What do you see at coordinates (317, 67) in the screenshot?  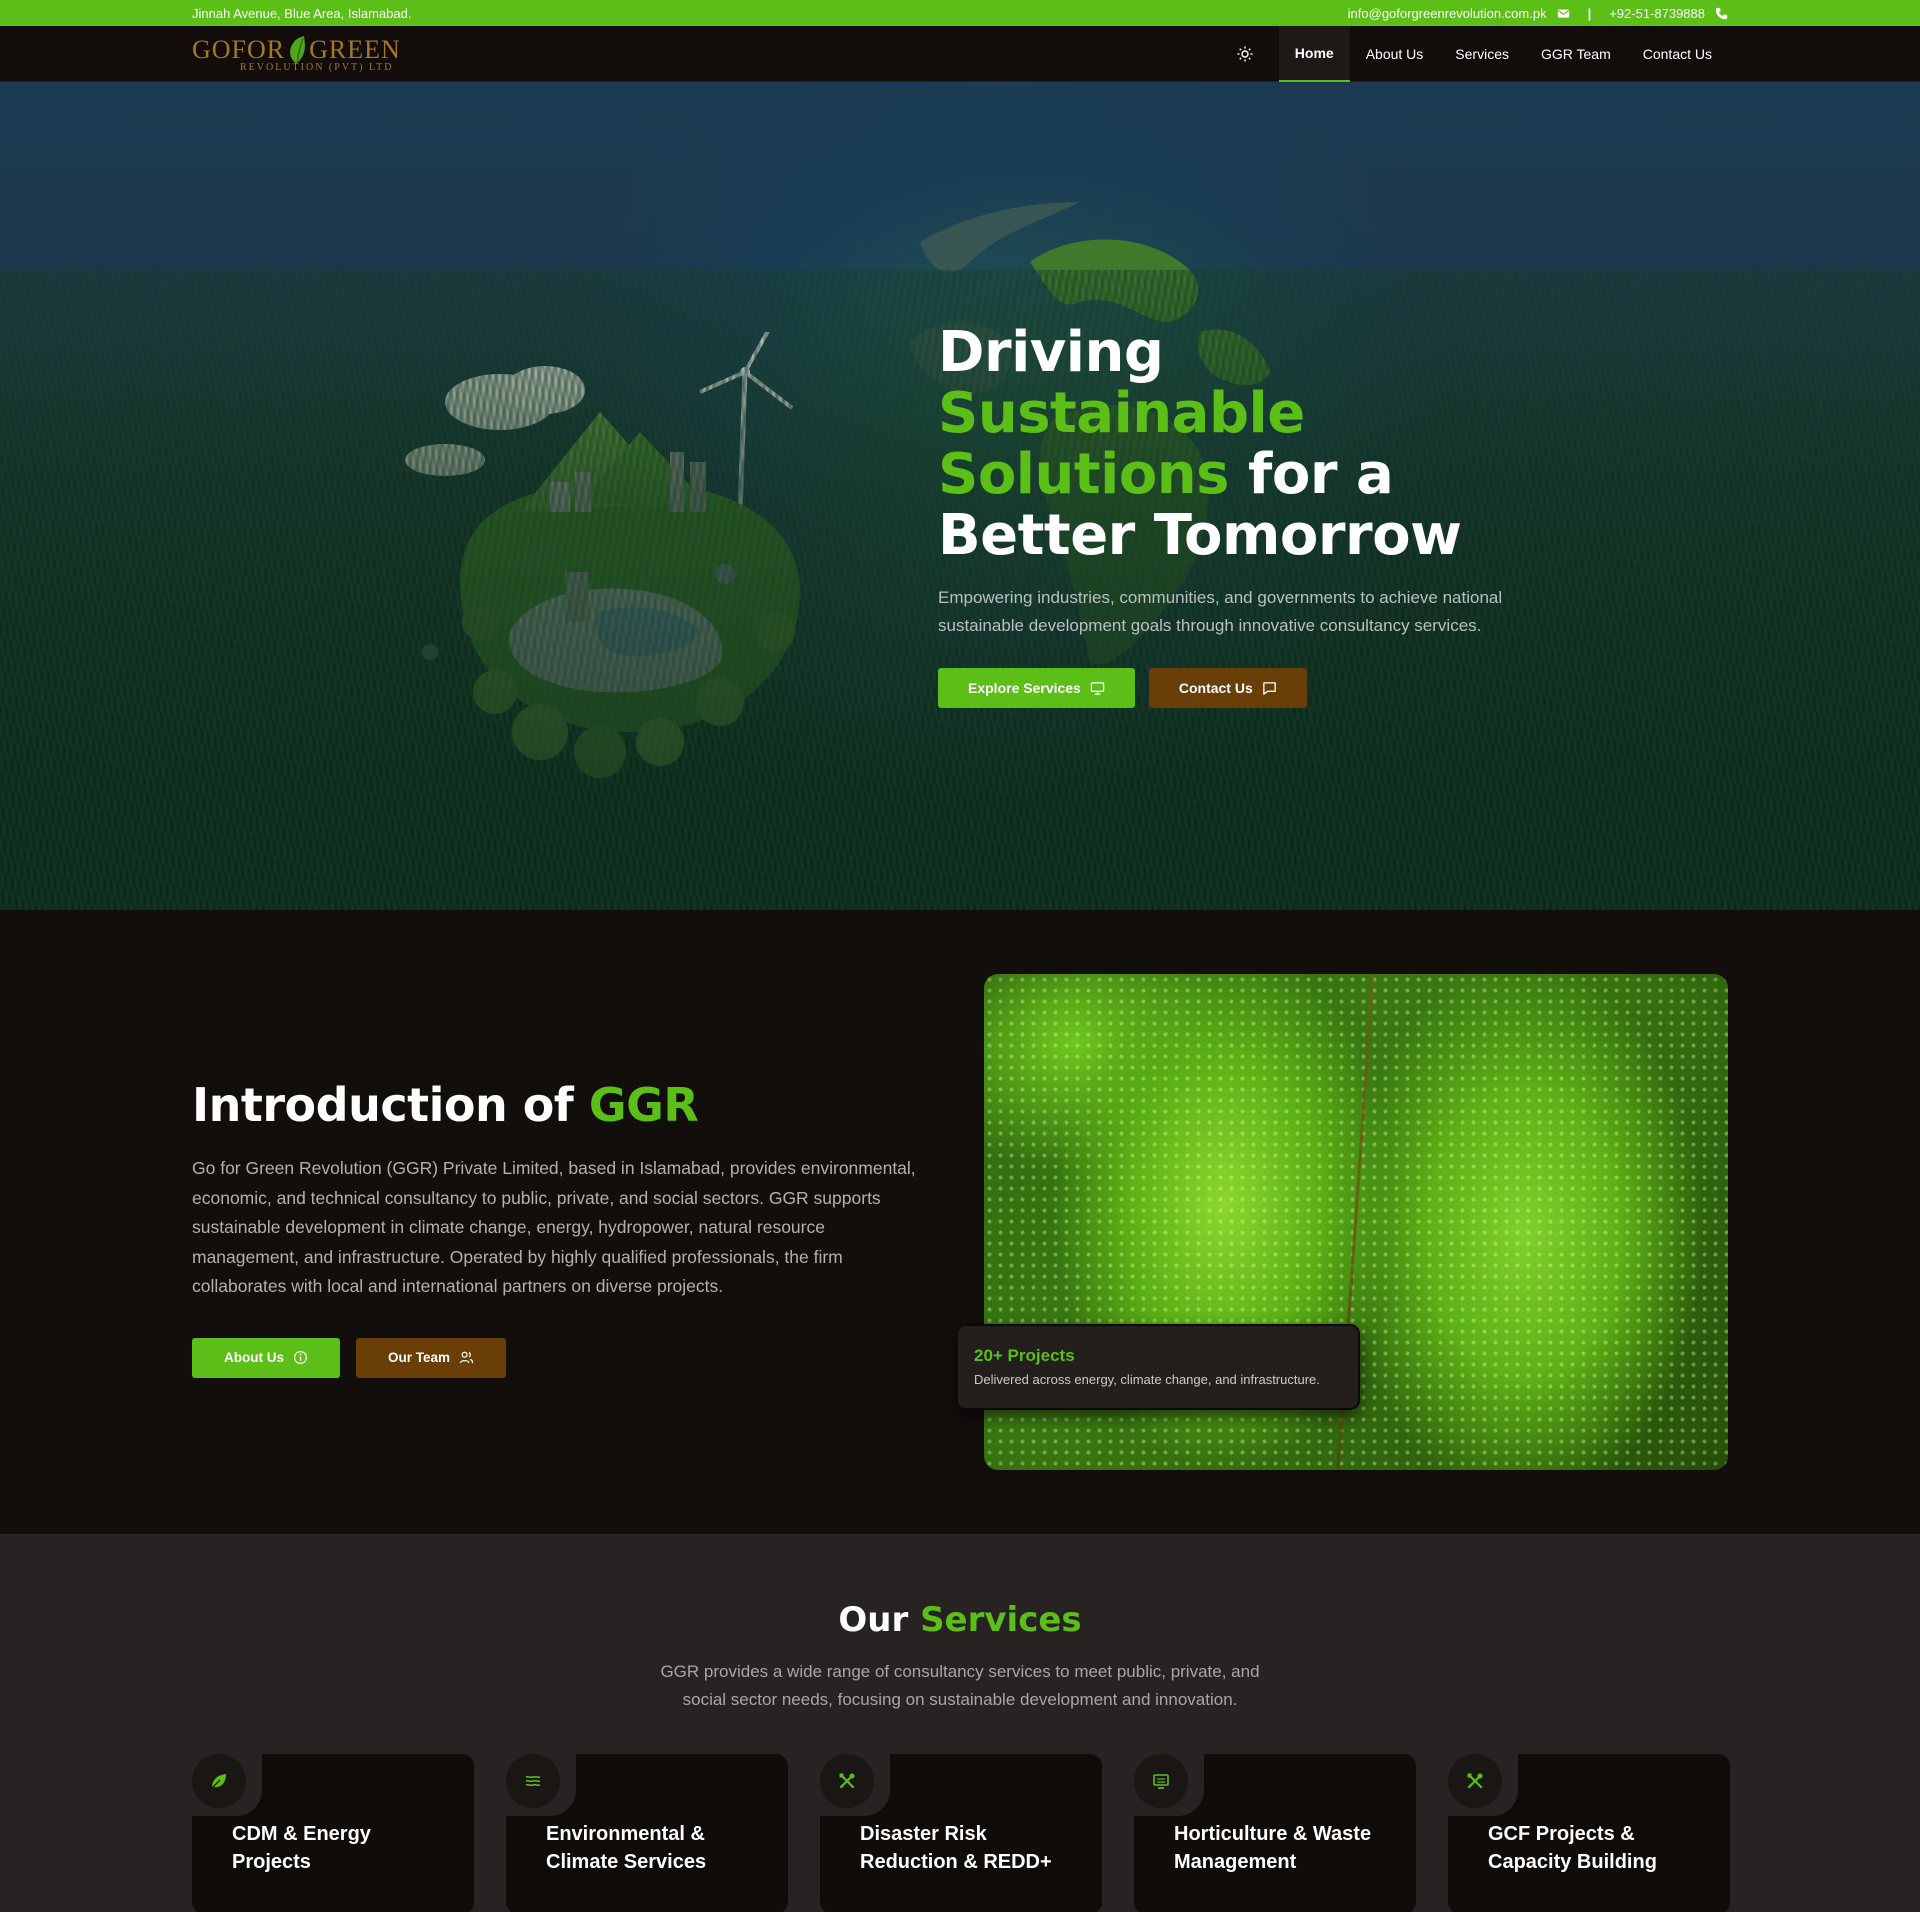 I see `logo-subtitle: REVOLUTION (PVT) LTD` at bounding box center [317, 67].